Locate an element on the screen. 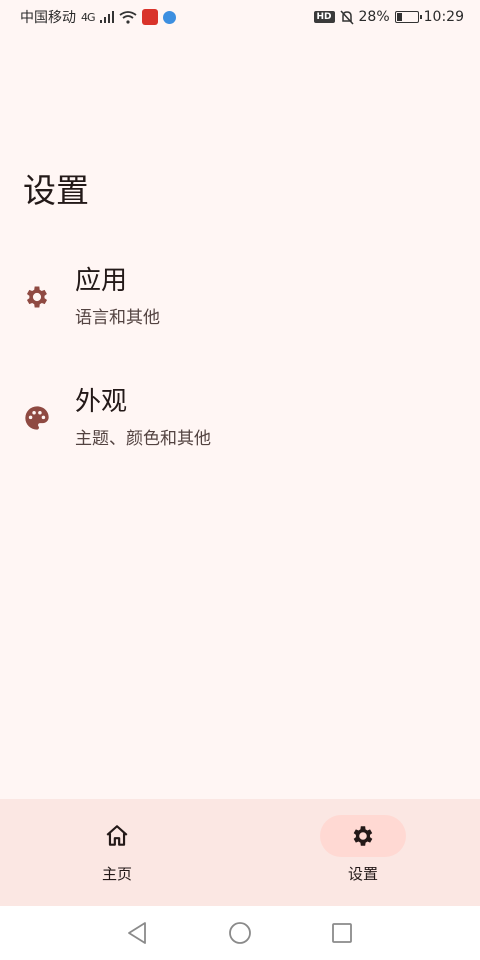 Image resolution: width=480 pixels, height=960 pixels. wifi-icon is located at coordinates (127, 17).